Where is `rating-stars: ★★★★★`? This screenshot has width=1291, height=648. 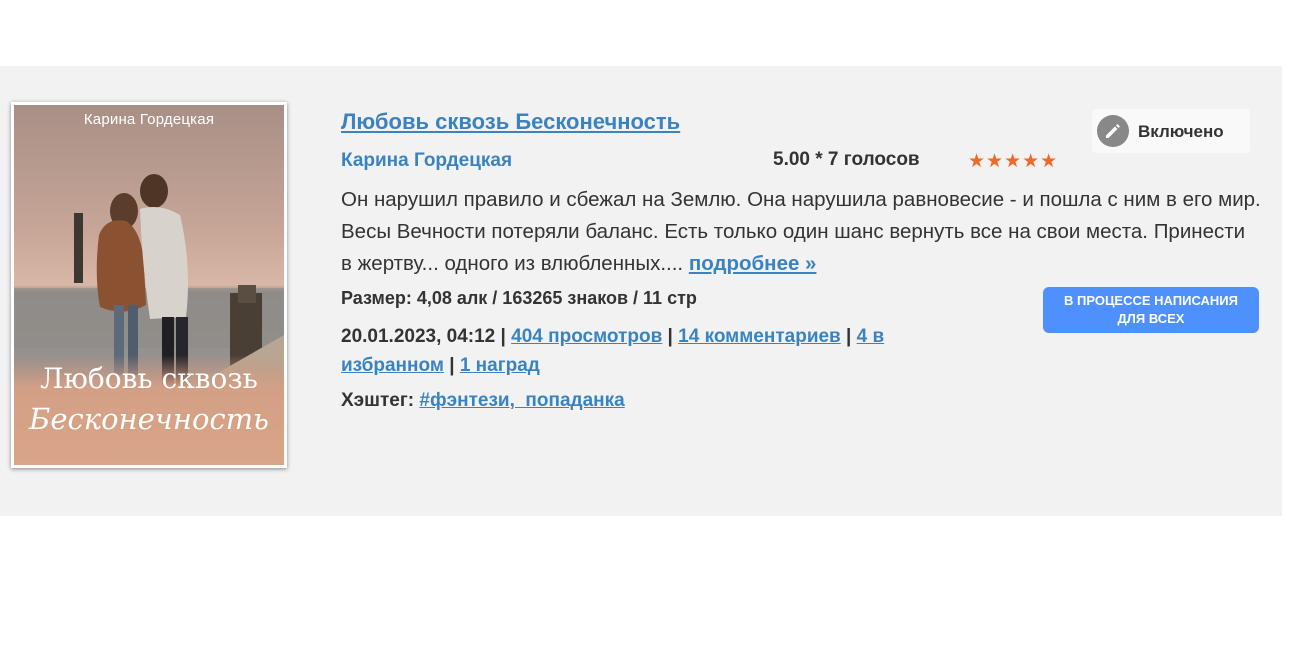
rating-stars: ★★★★★ is located at coordinates (1013, 161).